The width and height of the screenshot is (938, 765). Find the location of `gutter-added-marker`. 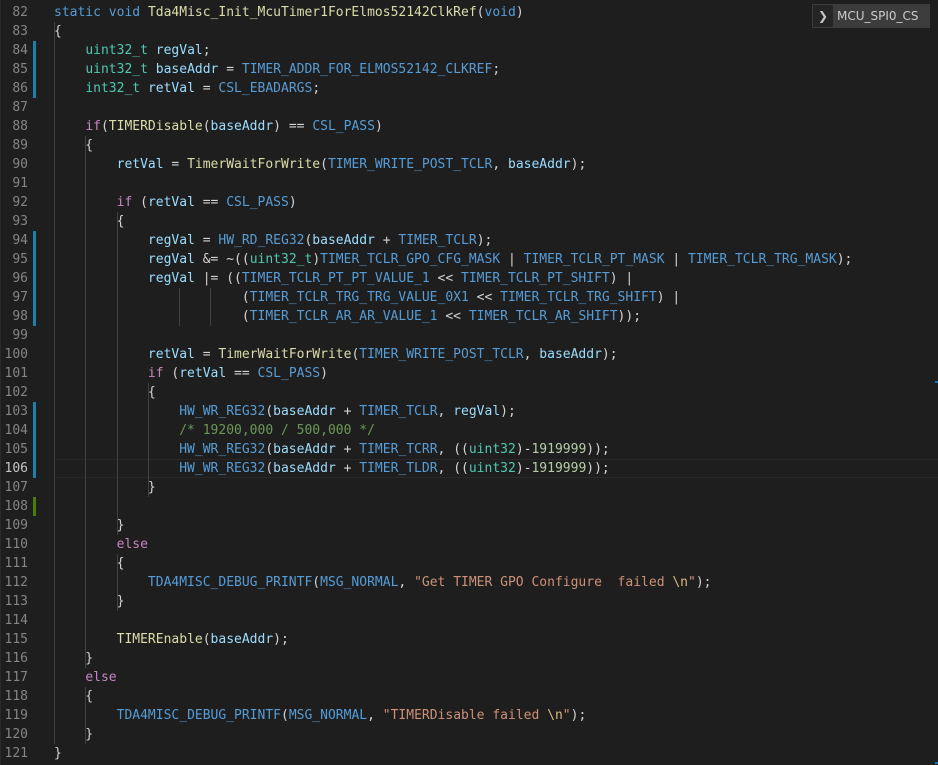

gutter-added-marker is located at coordinates (34, 506).